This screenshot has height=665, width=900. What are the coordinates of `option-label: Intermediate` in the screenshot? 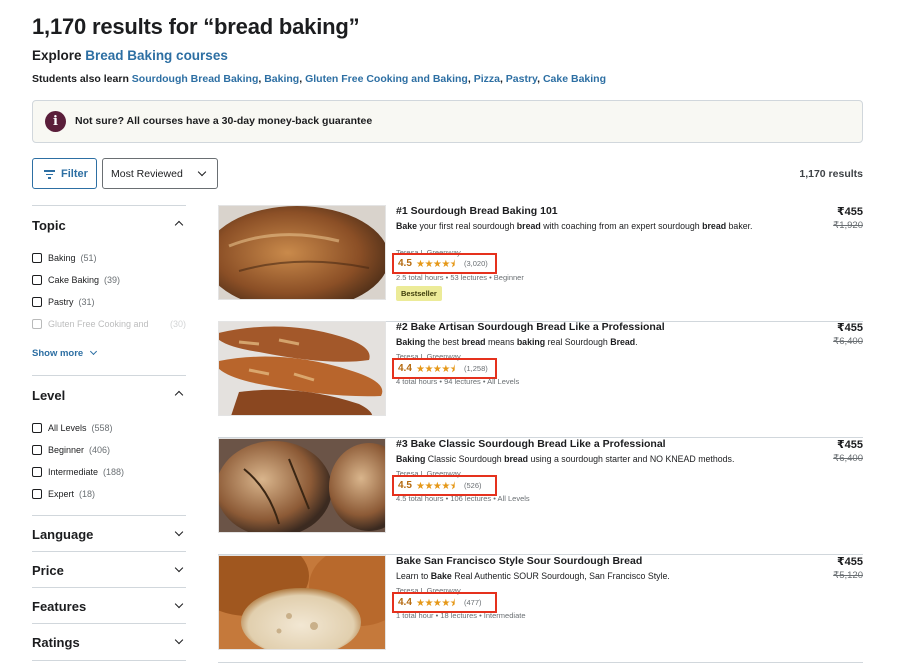 It's located at (73, 472).